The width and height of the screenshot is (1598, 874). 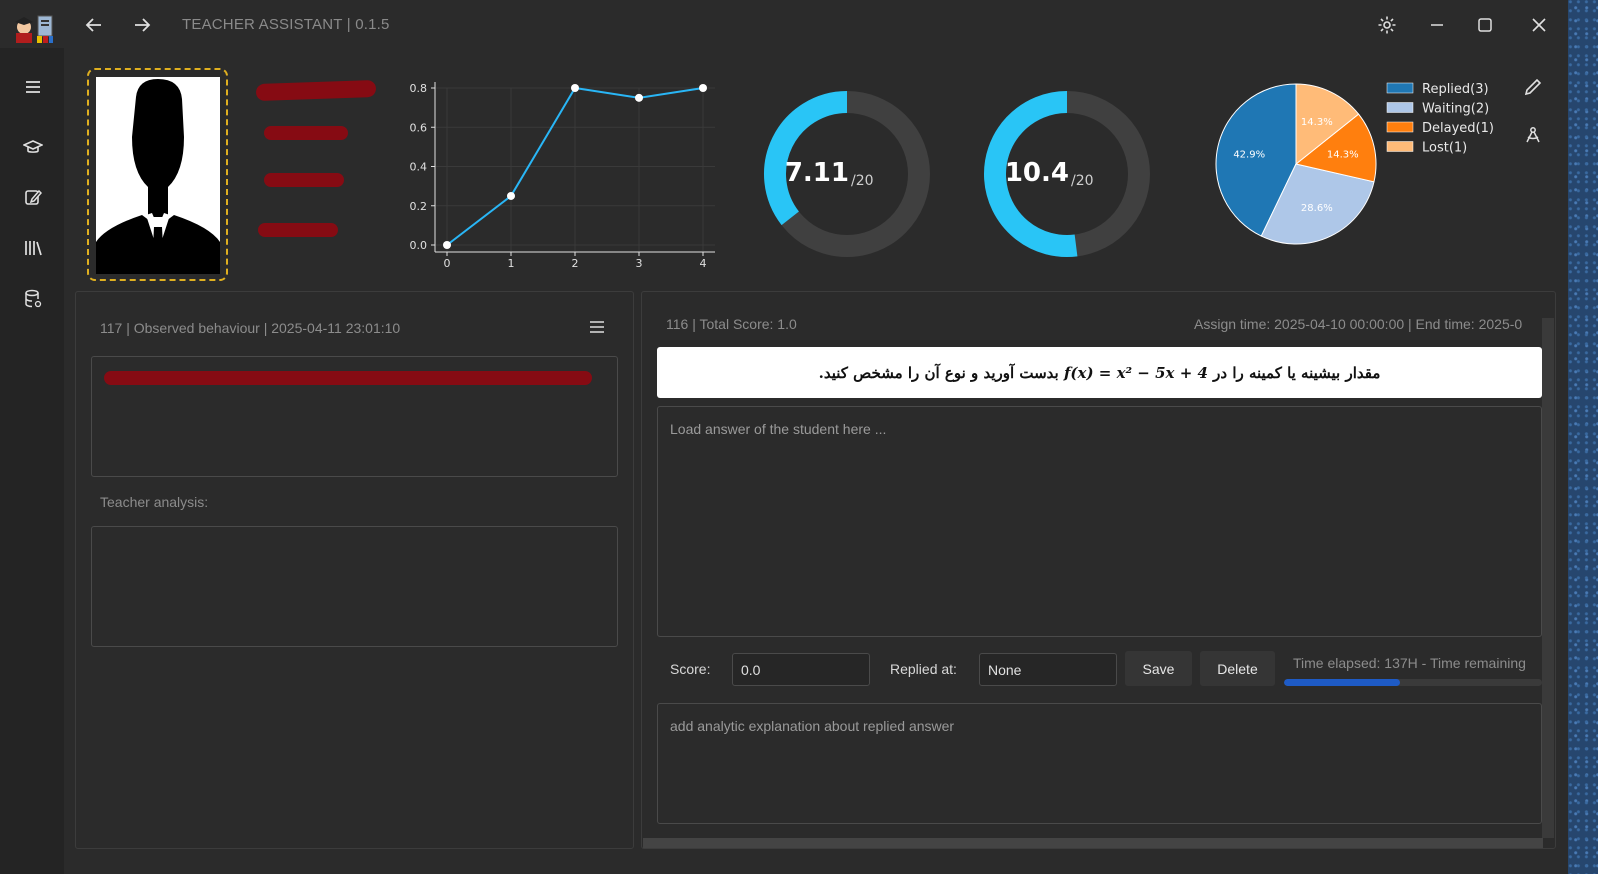 I want to click on close-icon, so click(x=1539, y=25).